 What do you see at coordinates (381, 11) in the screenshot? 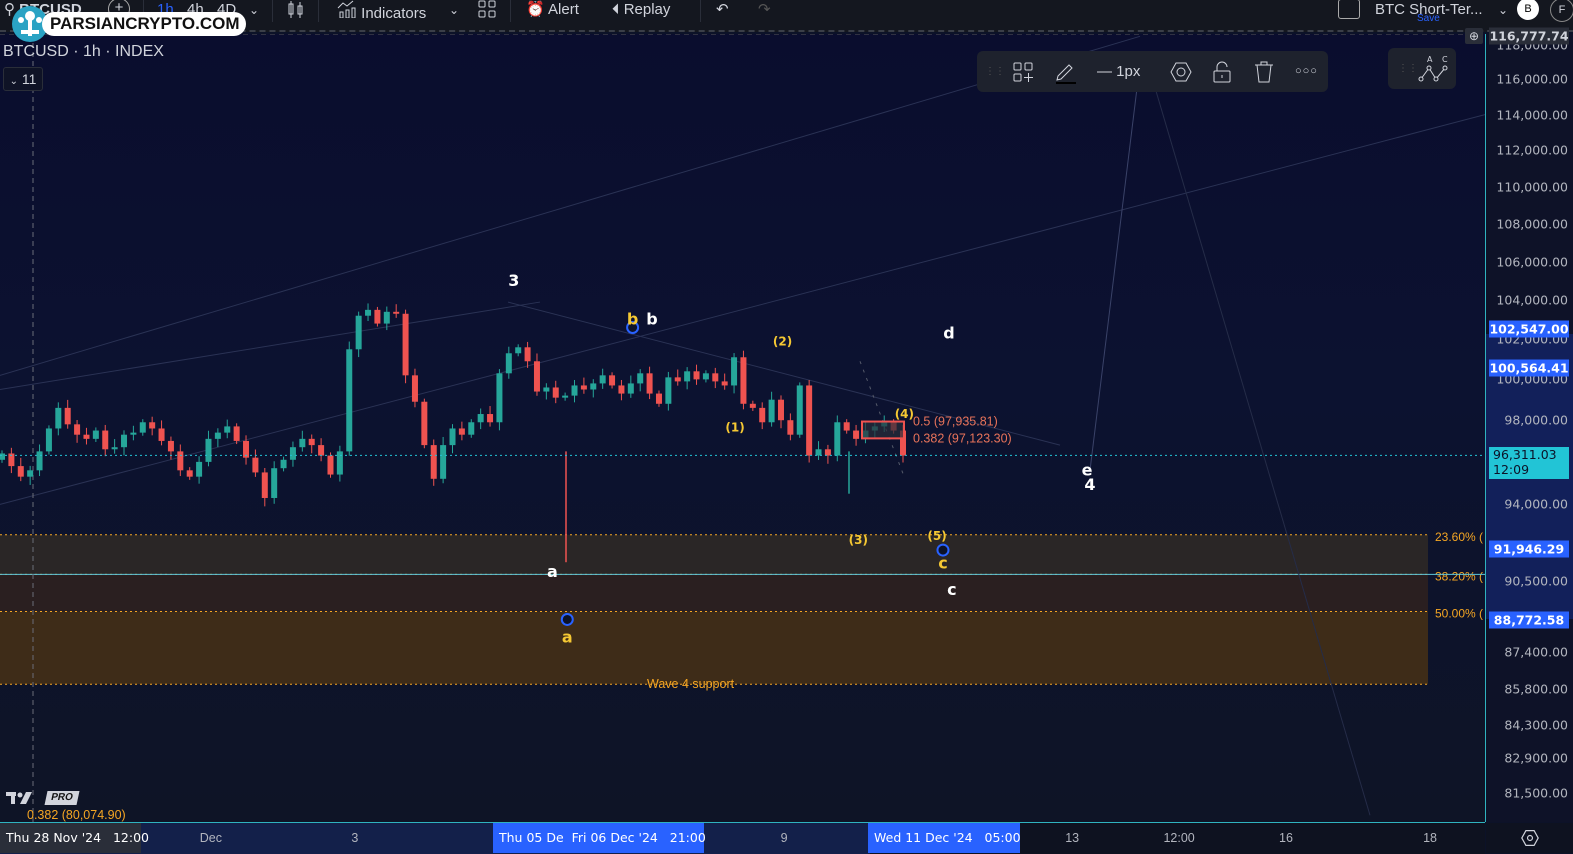
I see `indicators-button: Indicators` at bounding box center [381, 11].